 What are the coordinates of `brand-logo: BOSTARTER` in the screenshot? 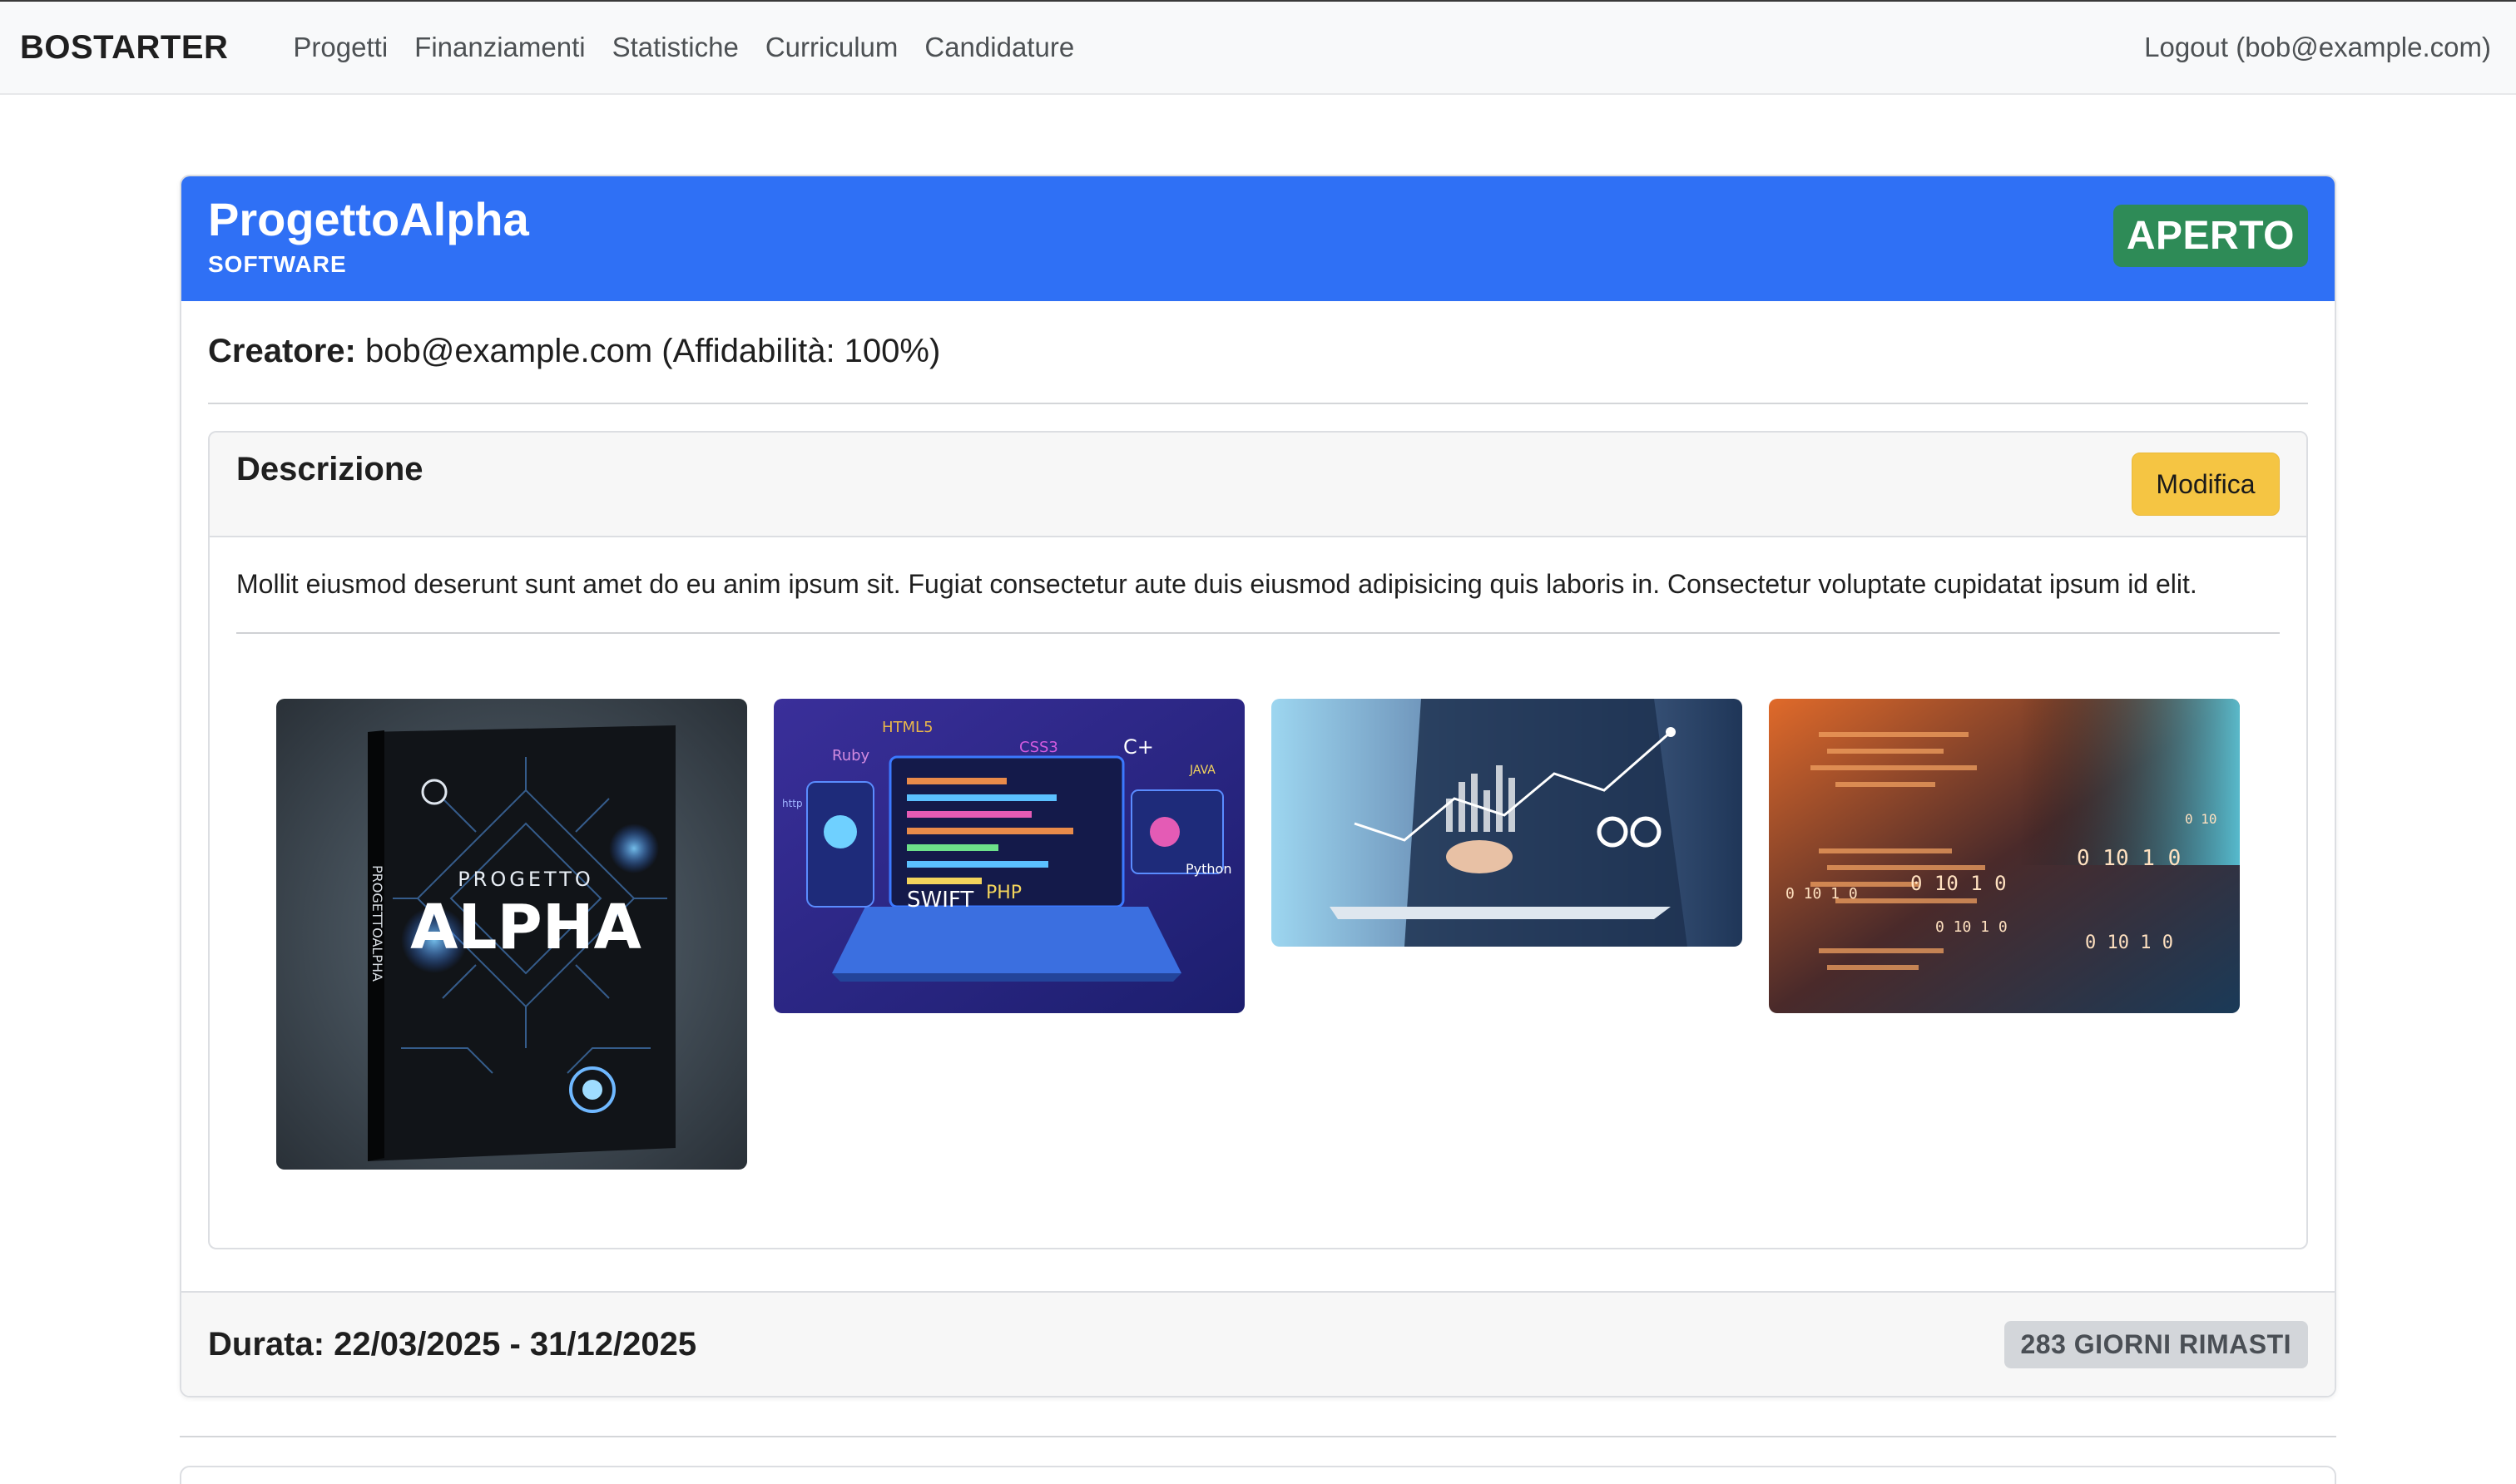 It's located at (124, 48).